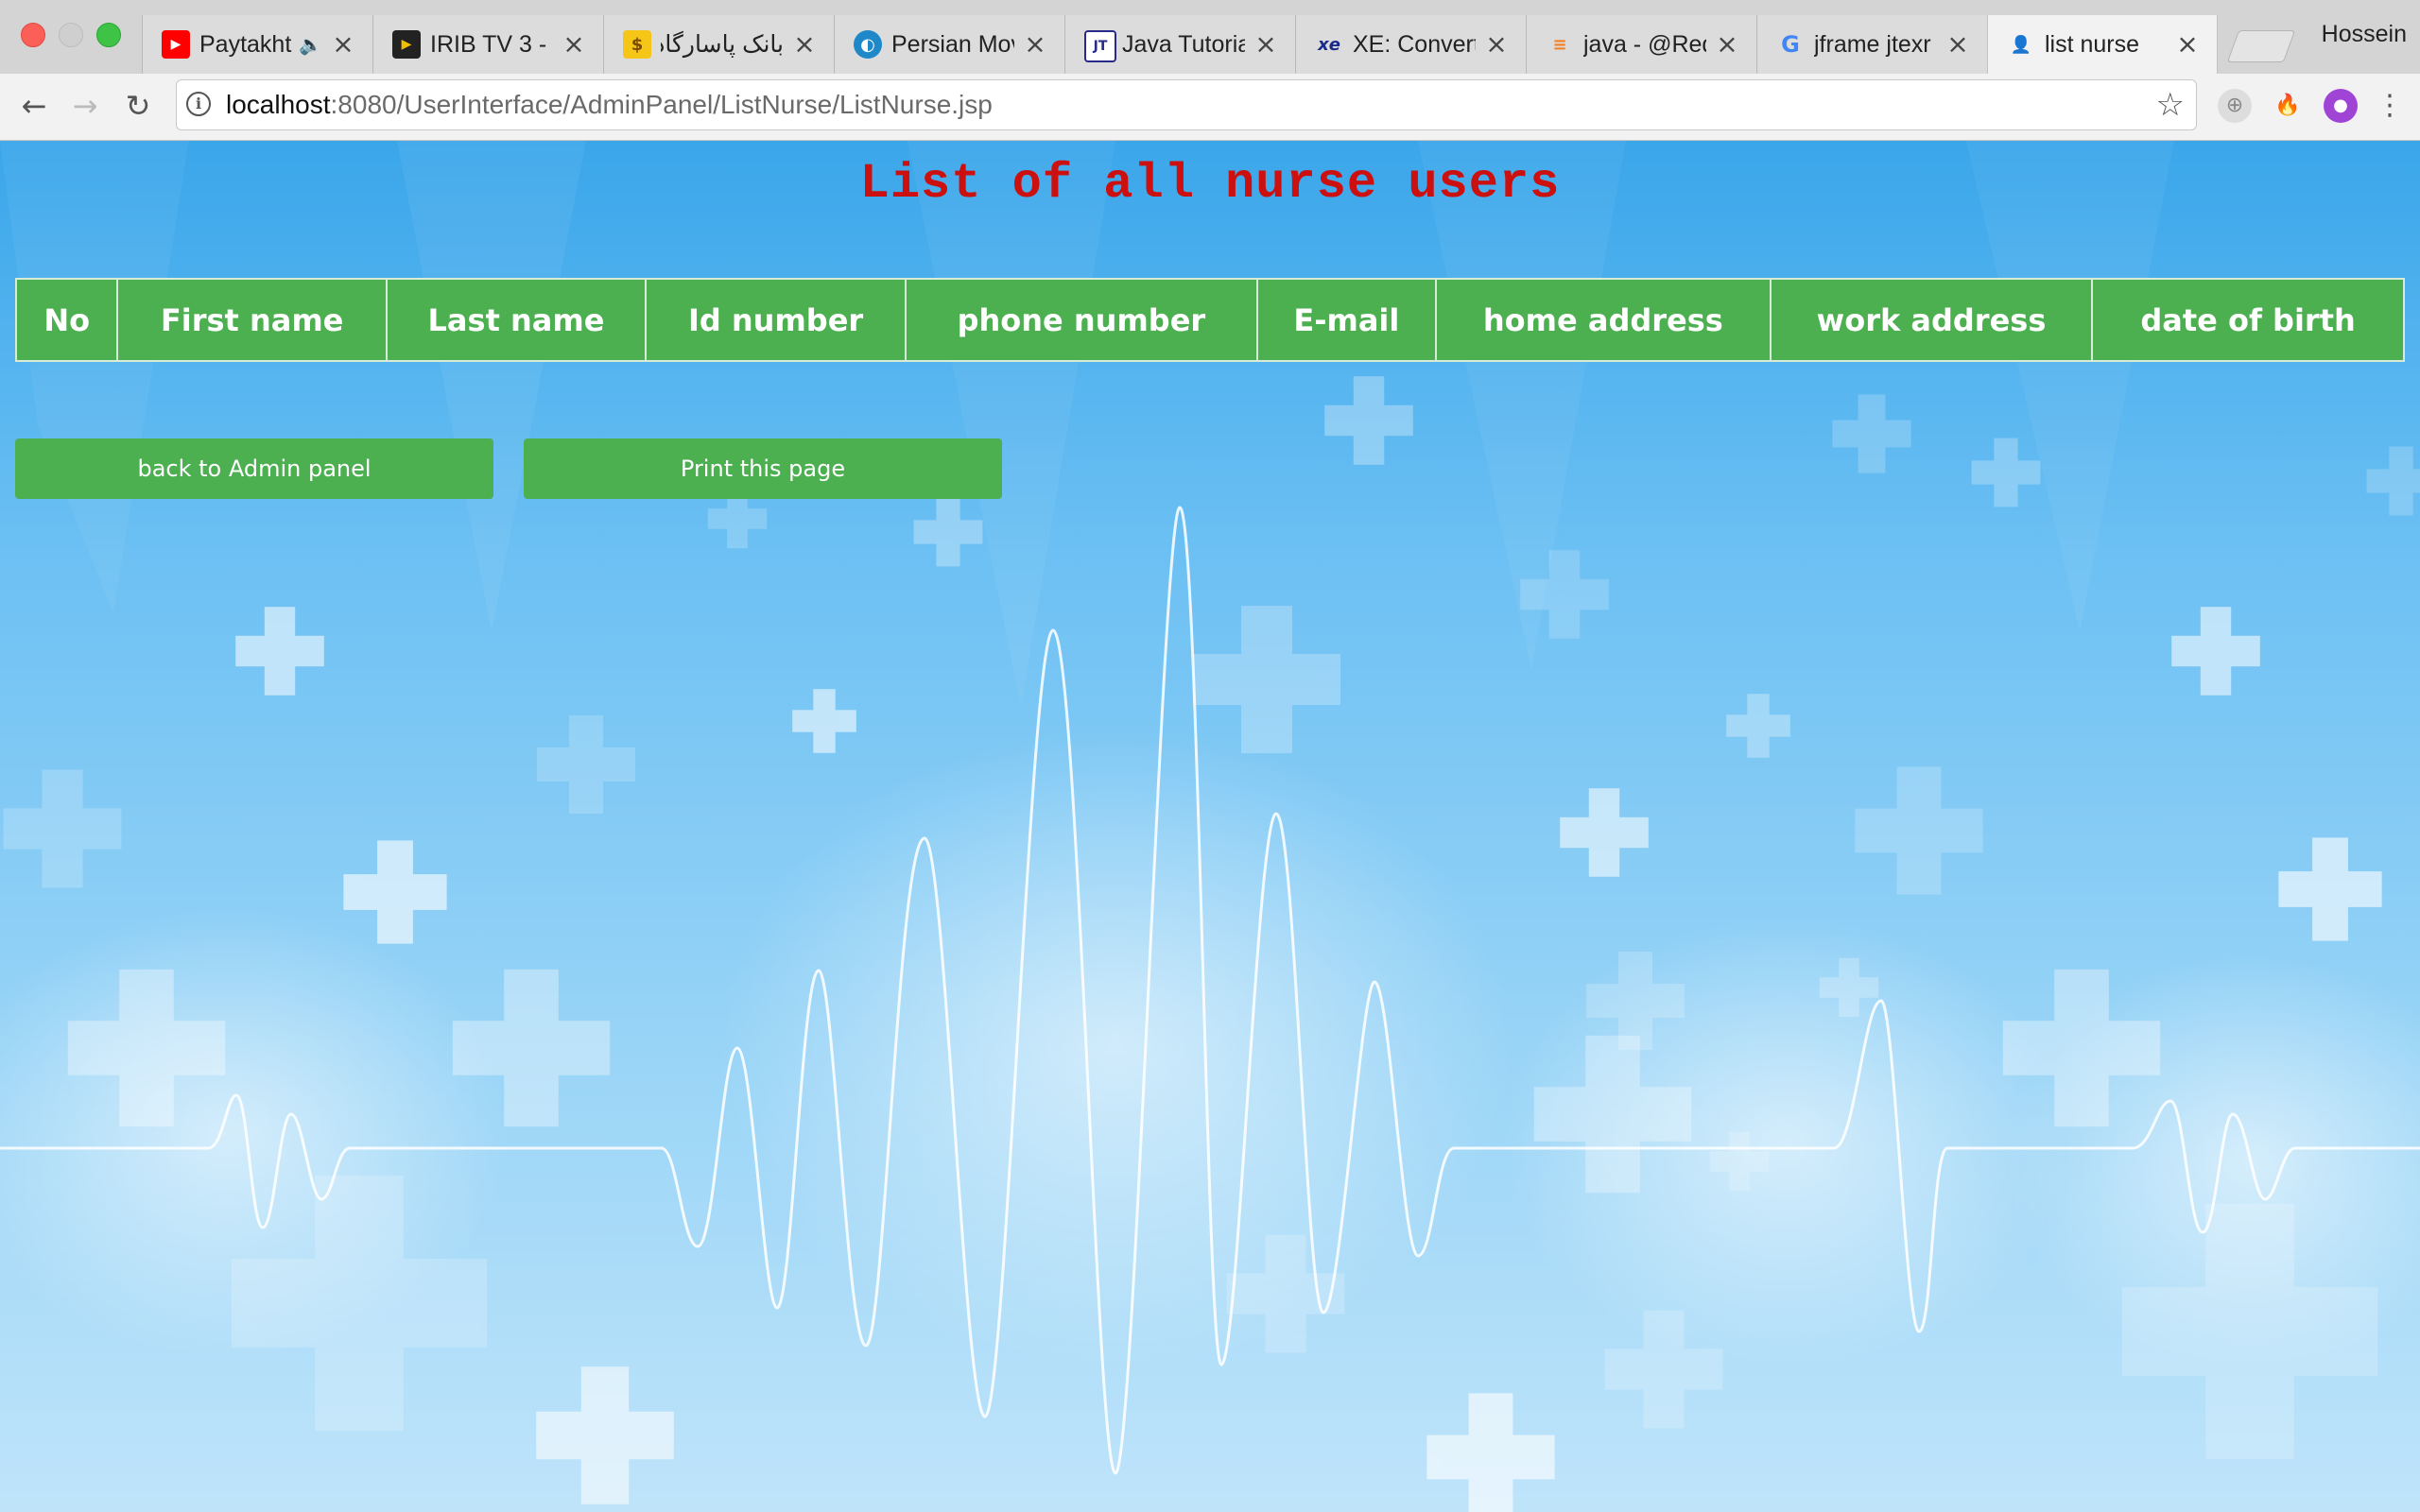  What do you see at coordinates (278, 104) in the screenshot?
I see `url-host: localhost` at bounding box center [278, 104].